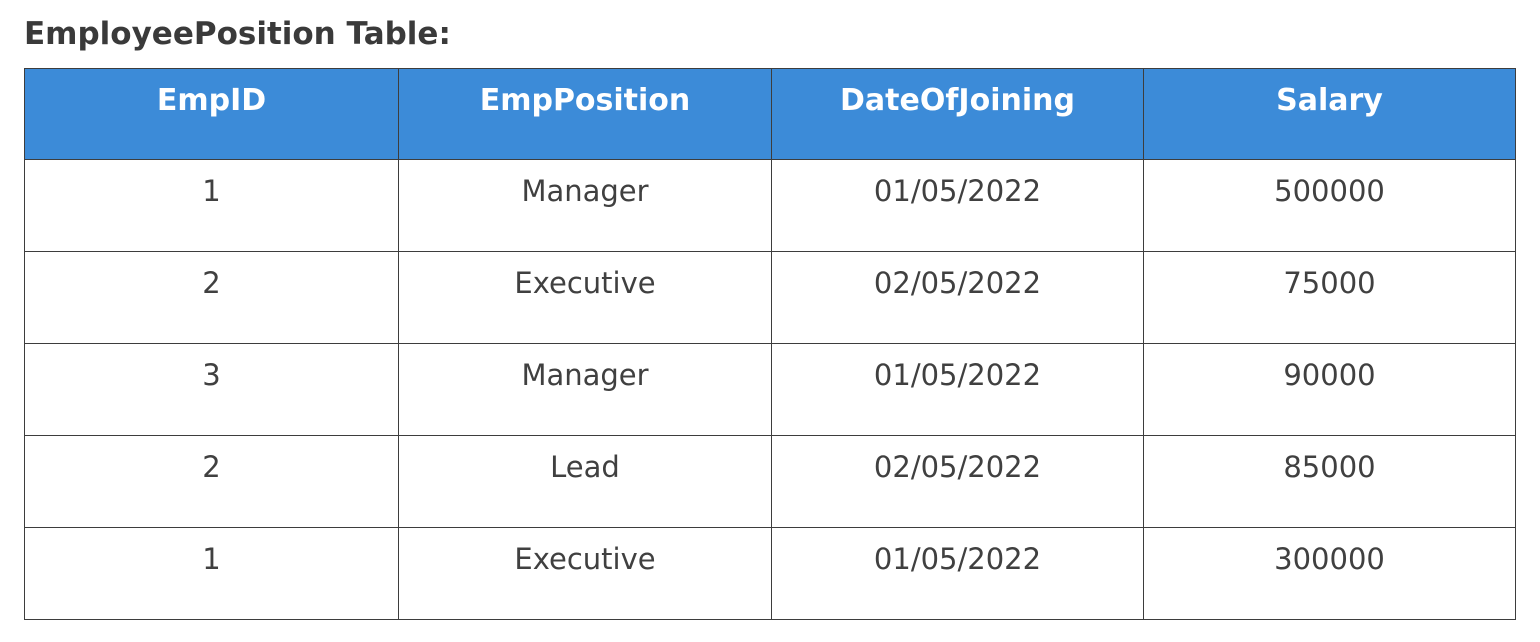 This screenshot has width=1540, height=642. I want to click on table-row: 2 Lead 02/05/2022 85000, so click(770, 481).